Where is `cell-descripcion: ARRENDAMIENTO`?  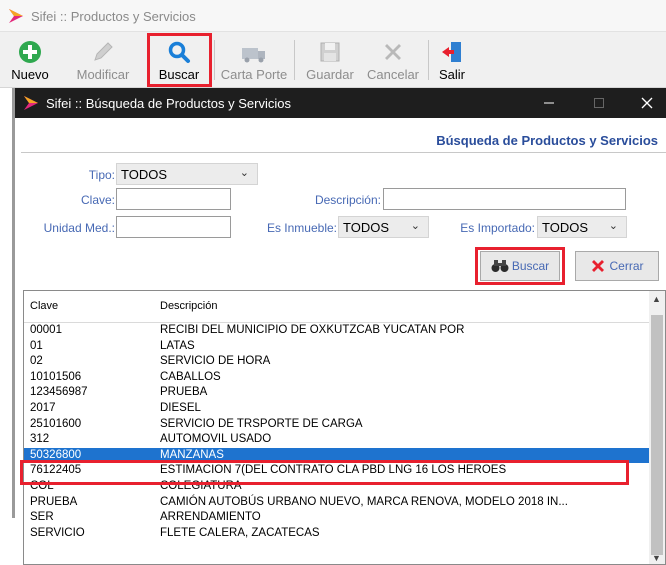
cell-descripcion: ARRENDAMIENTO is located at coordinates (210, 517).